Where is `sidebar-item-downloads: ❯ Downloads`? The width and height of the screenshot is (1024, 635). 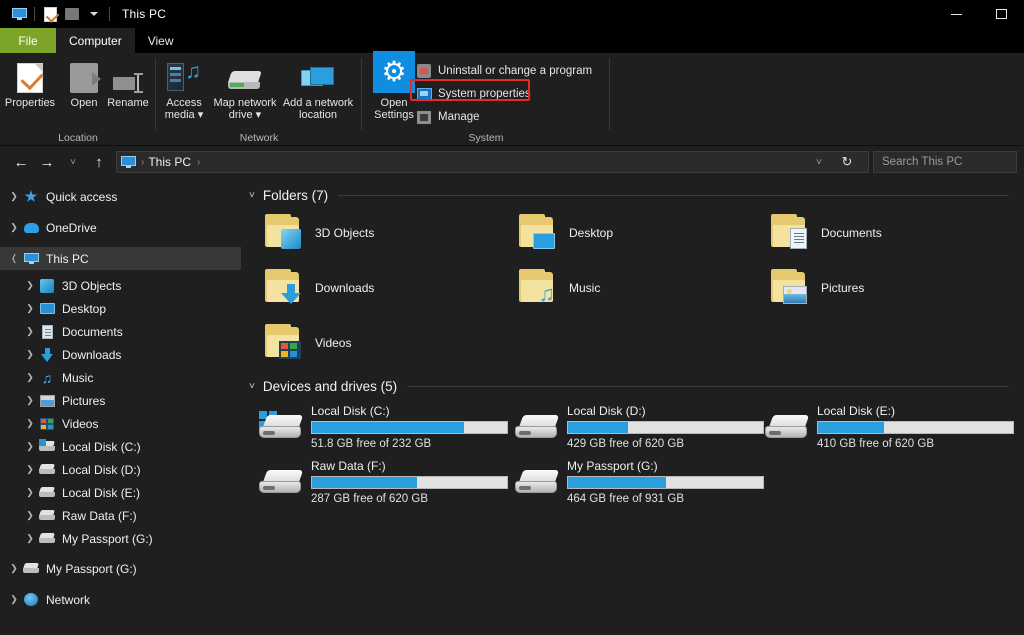 sidebar-item-downloads: ❯ Downloads is located at coordinates (120, 354).